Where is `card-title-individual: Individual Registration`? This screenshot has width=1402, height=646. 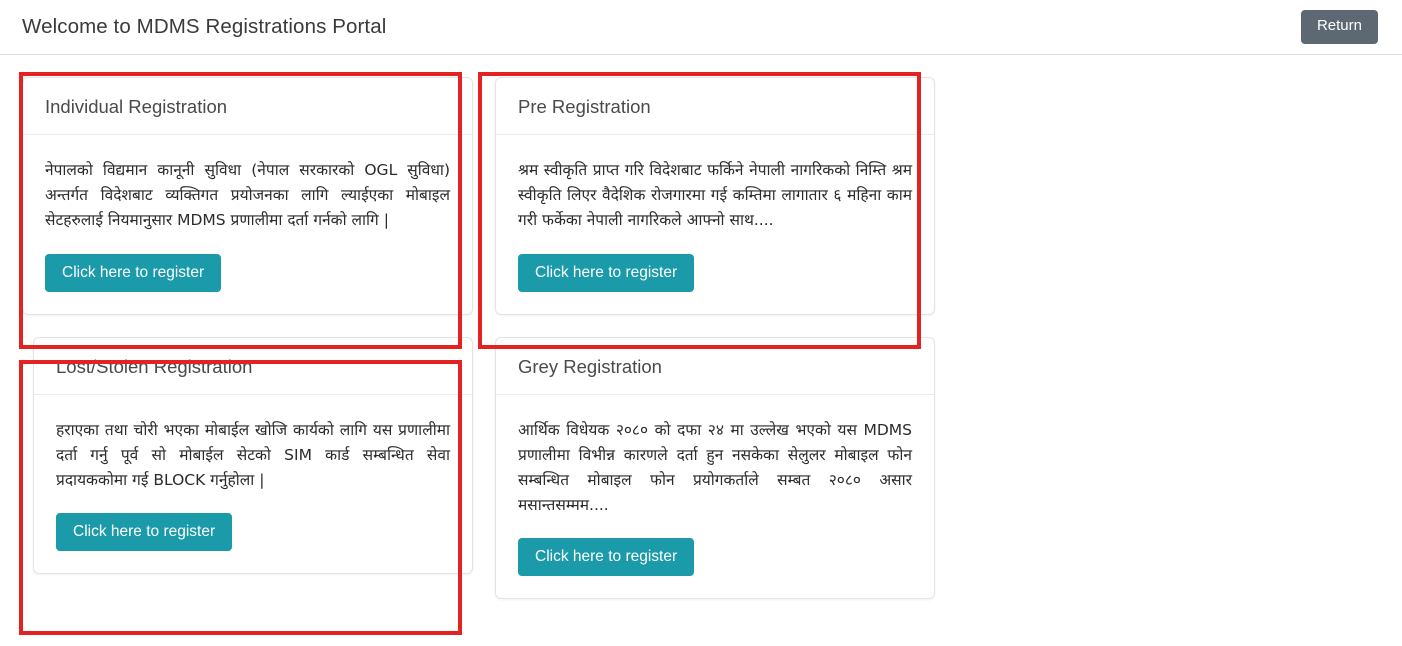
card-title-individual: Individual Registration is located at coordinates (136, 106).